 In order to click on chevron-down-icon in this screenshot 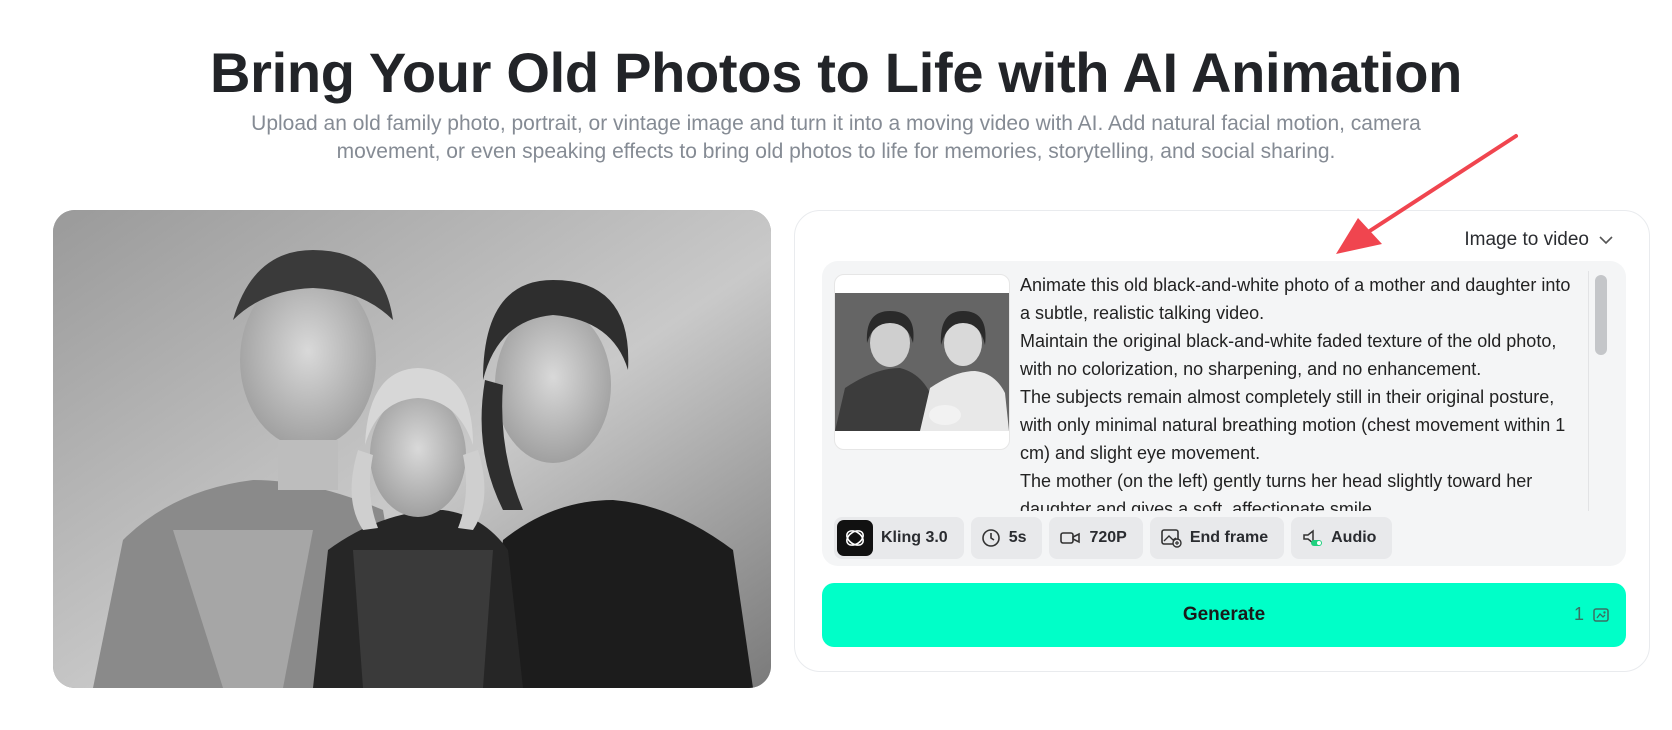, I will do `click(1606, 239)`.